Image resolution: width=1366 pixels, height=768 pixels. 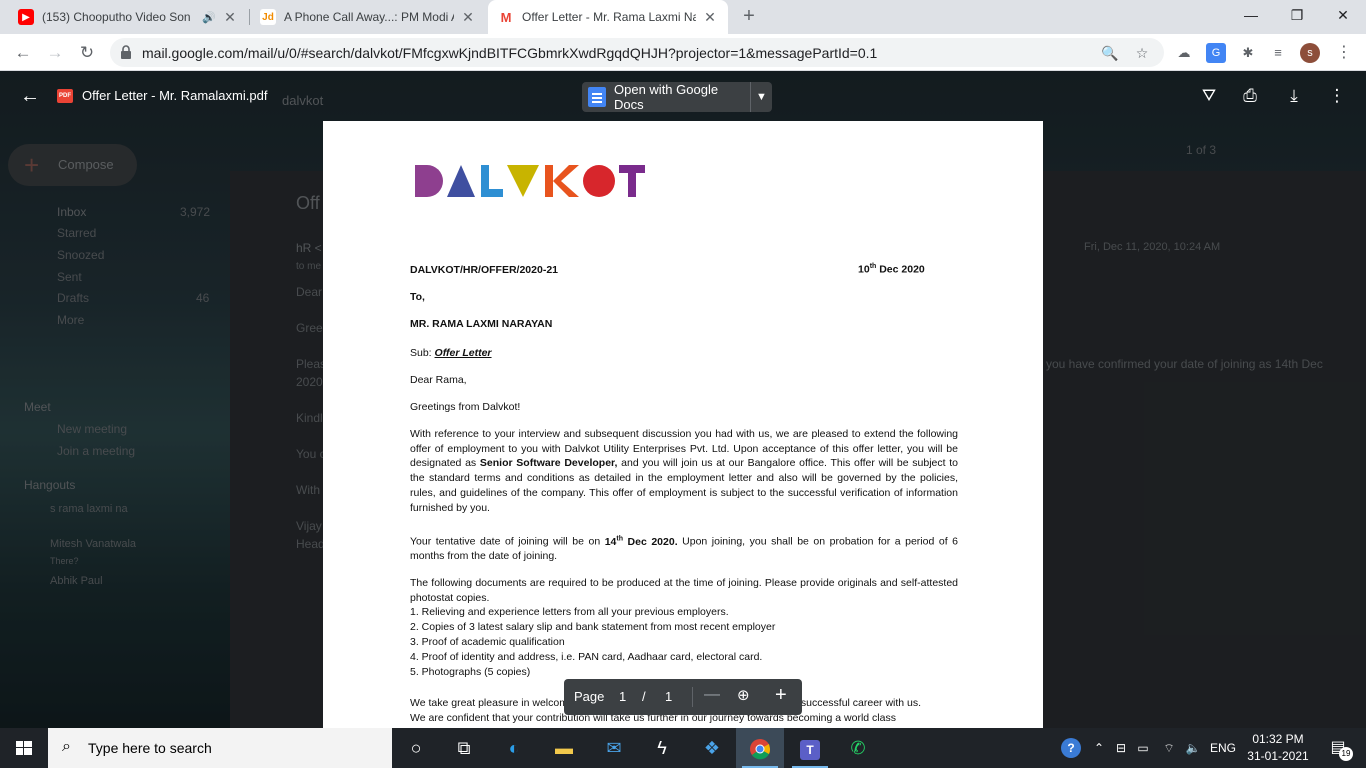 I want to click on question-icon: ?, so click(x=1071, y=748).